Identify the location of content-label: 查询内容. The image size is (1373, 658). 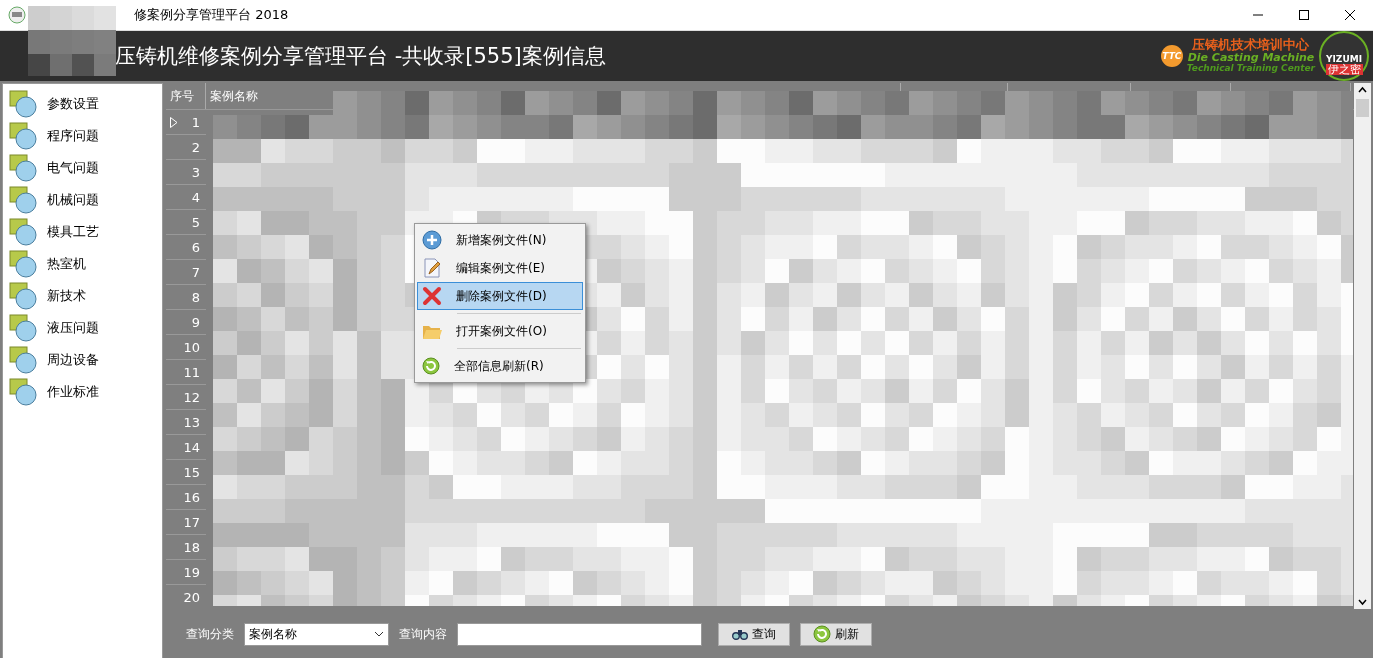
(423, 634).